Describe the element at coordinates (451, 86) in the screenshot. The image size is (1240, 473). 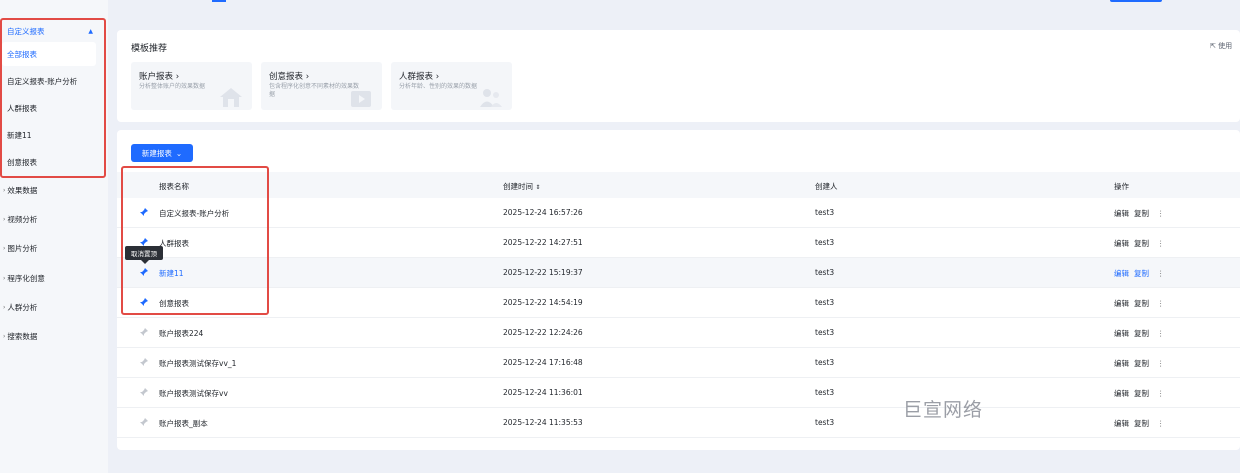
I see `template-card-audience: 人群报表 › 分析年龄、性别的效果的数据` at that location.